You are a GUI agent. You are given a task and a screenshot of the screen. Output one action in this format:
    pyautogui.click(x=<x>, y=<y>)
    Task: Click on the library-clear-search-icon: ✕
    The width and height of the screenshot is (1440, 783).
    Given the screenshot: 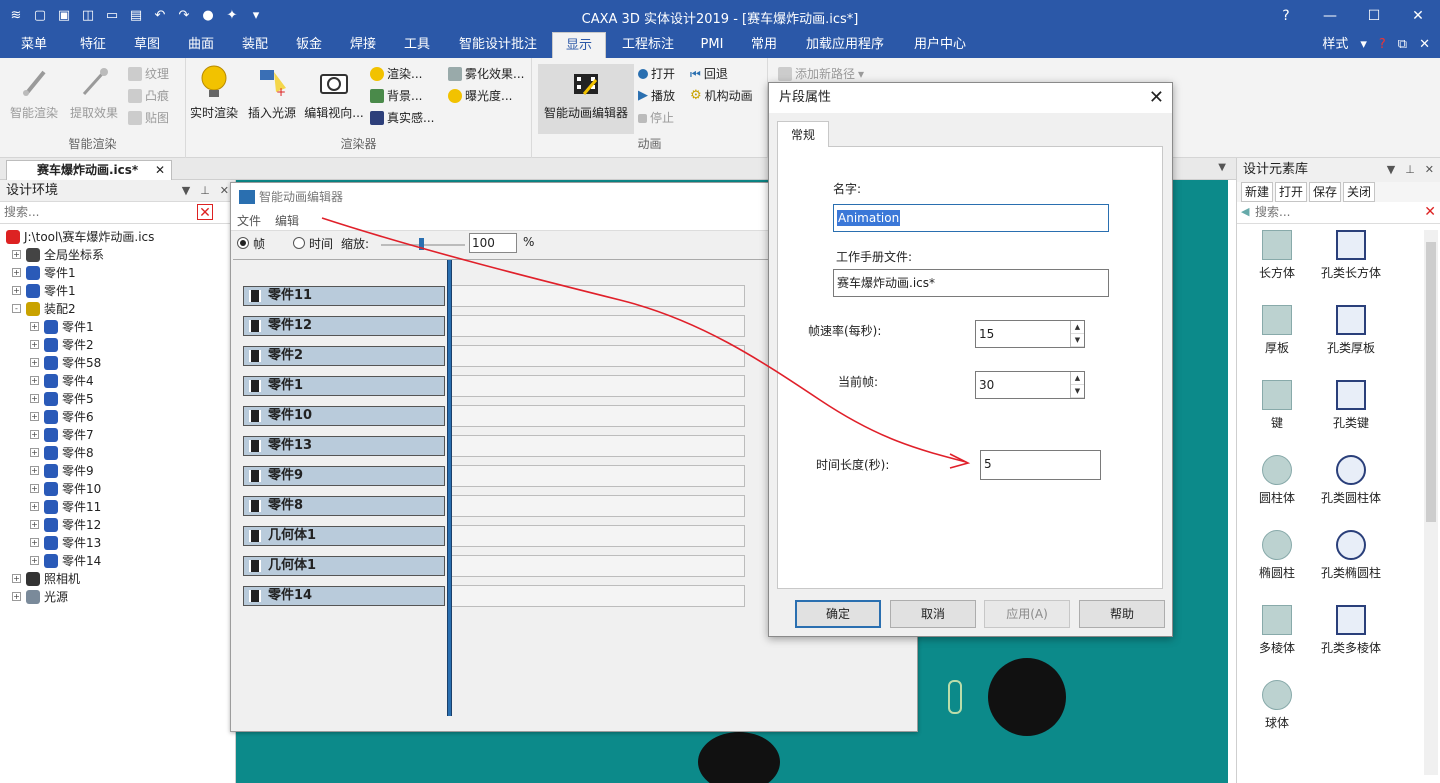 What is the action you would take?
    pyautogui.click(x=1430, y=212)
    